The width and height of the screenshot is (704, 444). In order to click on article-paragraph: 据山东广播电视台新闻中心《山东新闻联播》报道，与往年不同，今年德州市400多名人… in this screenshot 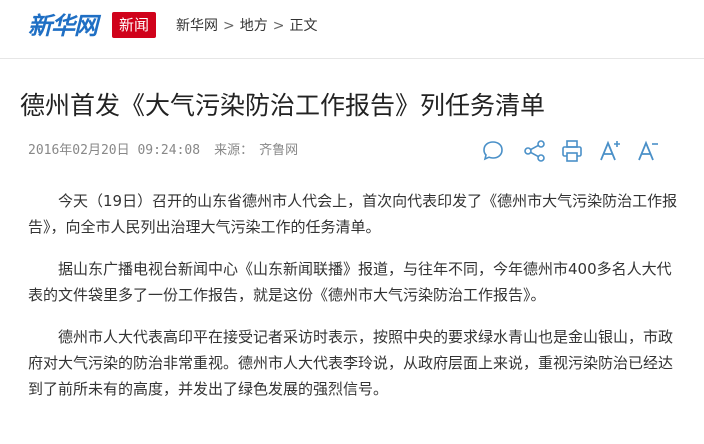, I will do `click(350, 282)`.